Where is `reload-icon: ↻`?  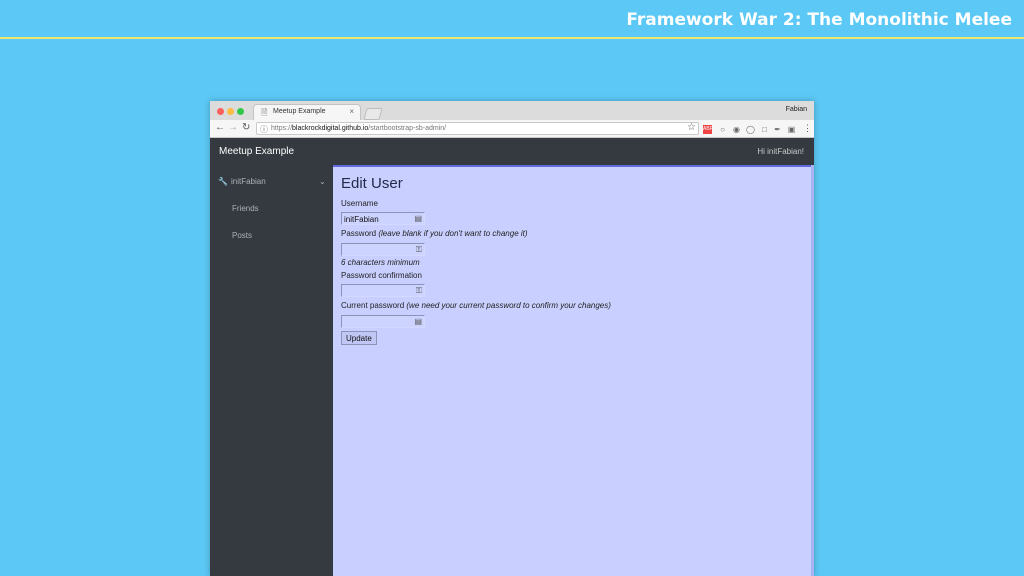 reload-icon: ↻ is located at coordinates (246, 127).